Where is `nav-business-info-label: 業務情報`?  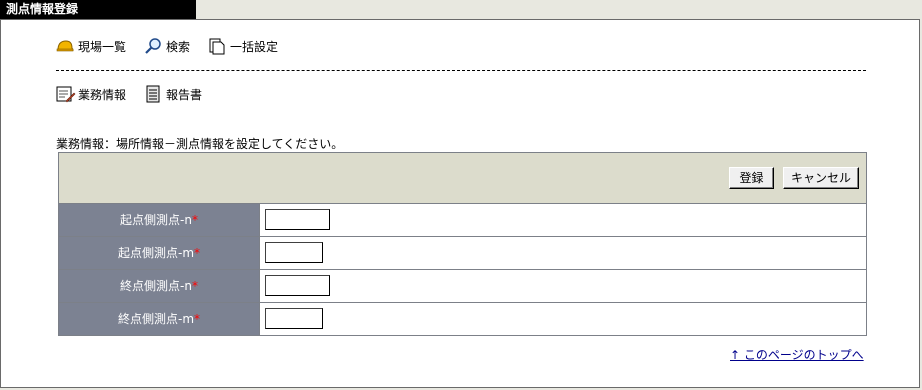 nav-business-info-label: 業務情報 is located at coordinates (102, 94).